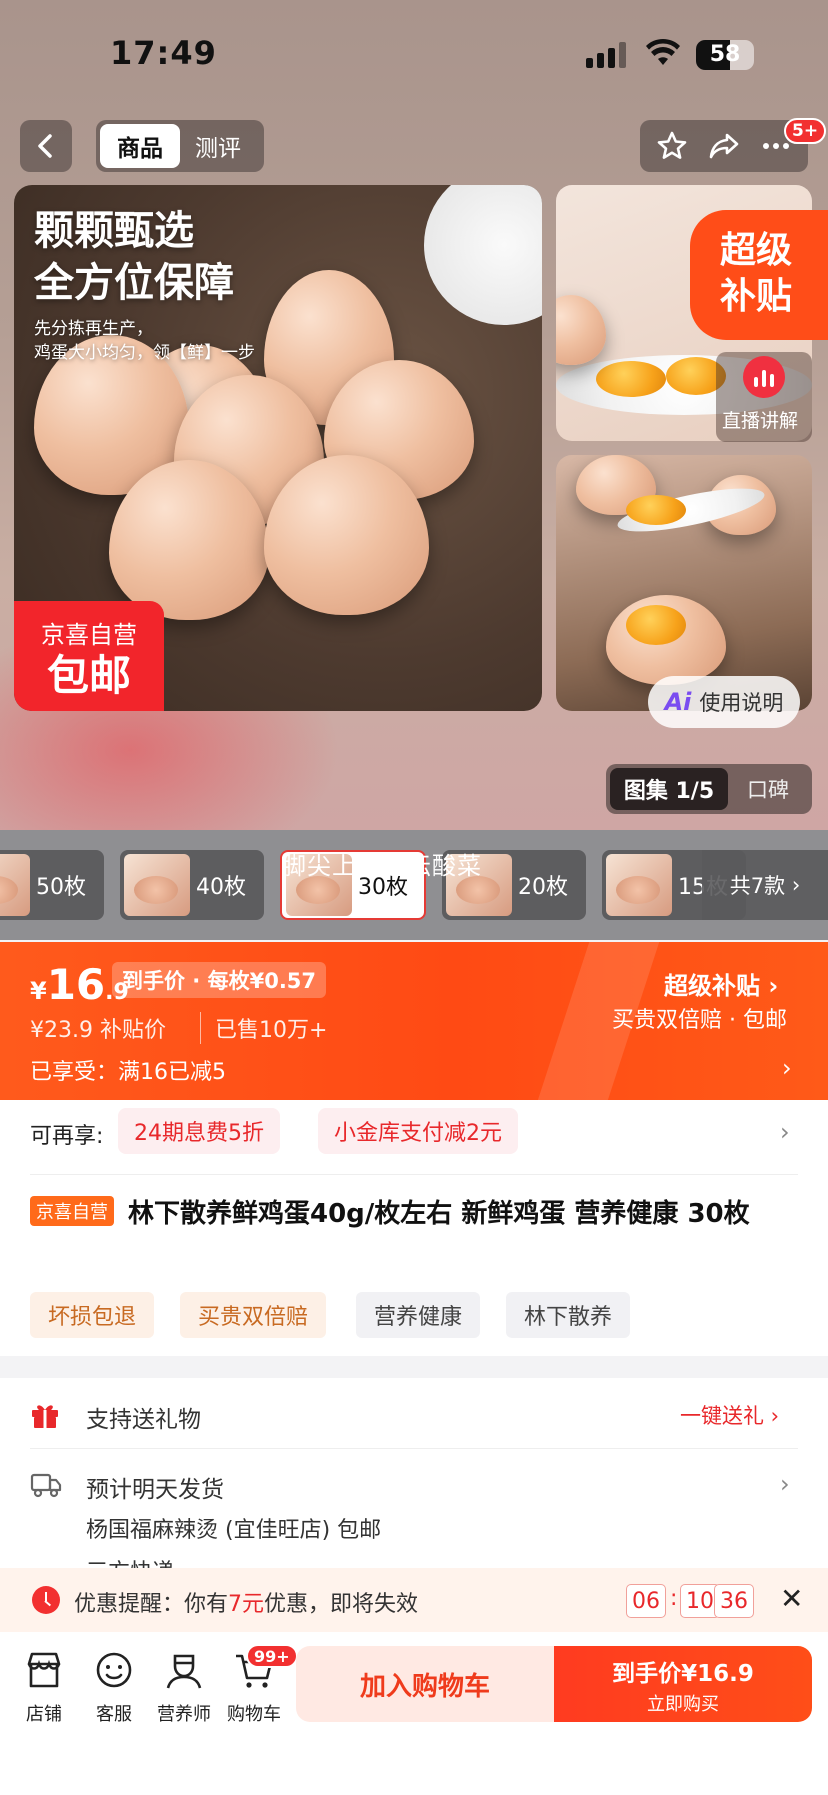  Describe the element at coordinates (683, 1684) in the screenshot. I see `buy-now-button: 到手价¥16.9 立即购买` at that location.